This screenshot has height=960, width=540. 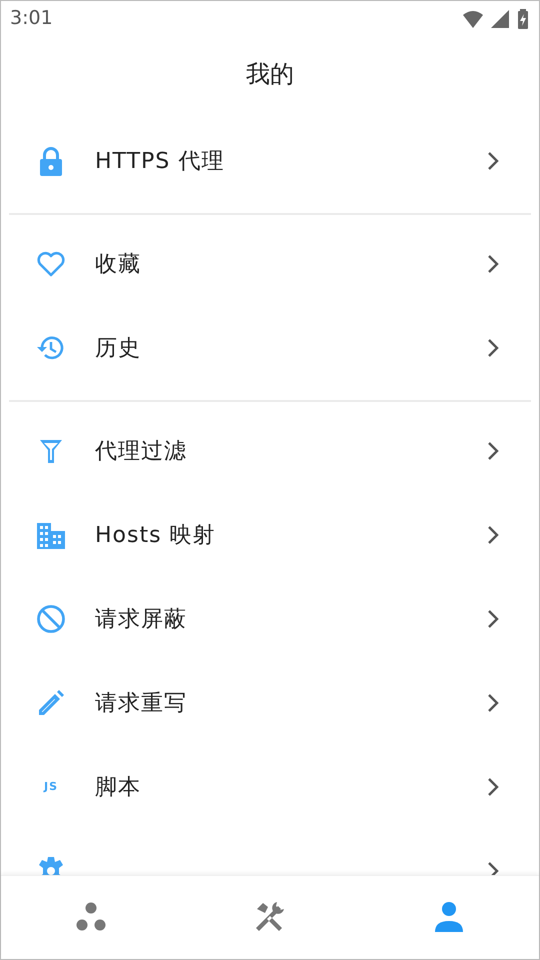 What do you see at coordinates (141, 452) in the screenshot?
I see `item-label: 代理过滤` at bounding box center [141, 452].